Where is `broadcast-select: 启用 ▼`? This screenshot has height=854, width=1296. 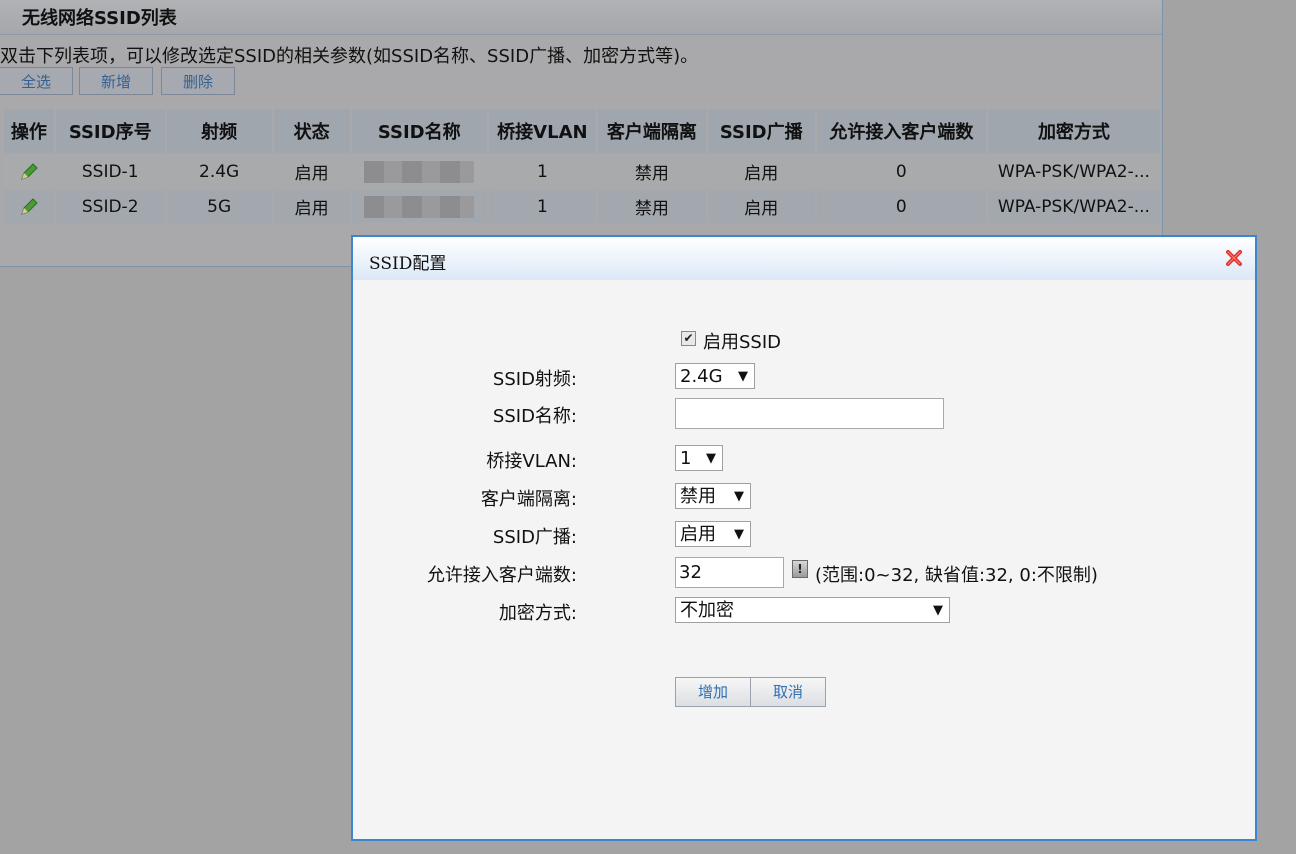 broadcast-select: 启用 ▼ is located at coordinates (713, 534).